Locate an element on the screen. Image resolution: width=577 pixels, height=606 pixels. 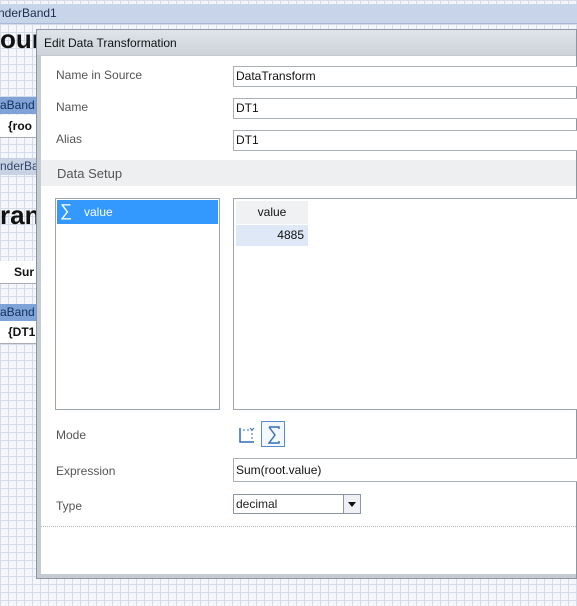
sigma-icon: ∑ is located at coordinates (66, 210).